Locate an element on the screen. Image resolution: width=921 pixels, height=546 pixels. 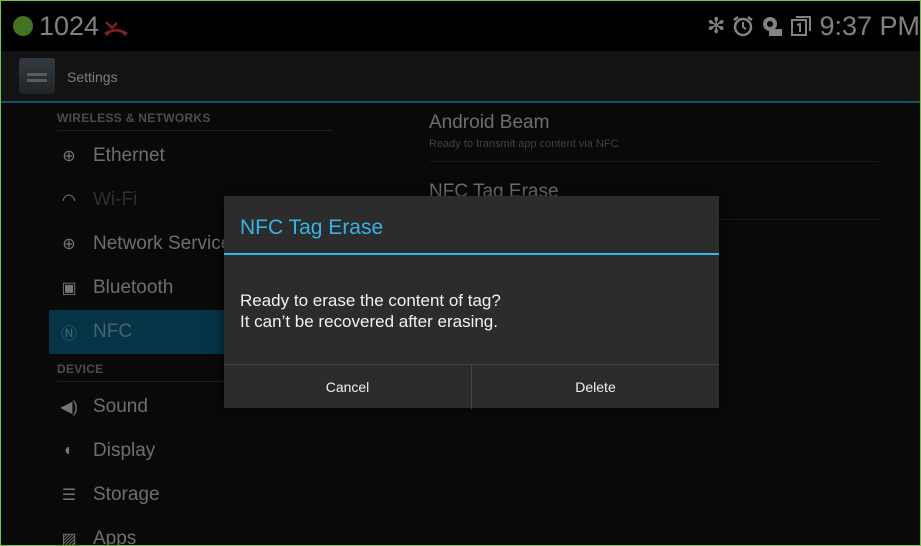
dialog-button-bar: Cancel Delete is located at coordinates (471, 386).